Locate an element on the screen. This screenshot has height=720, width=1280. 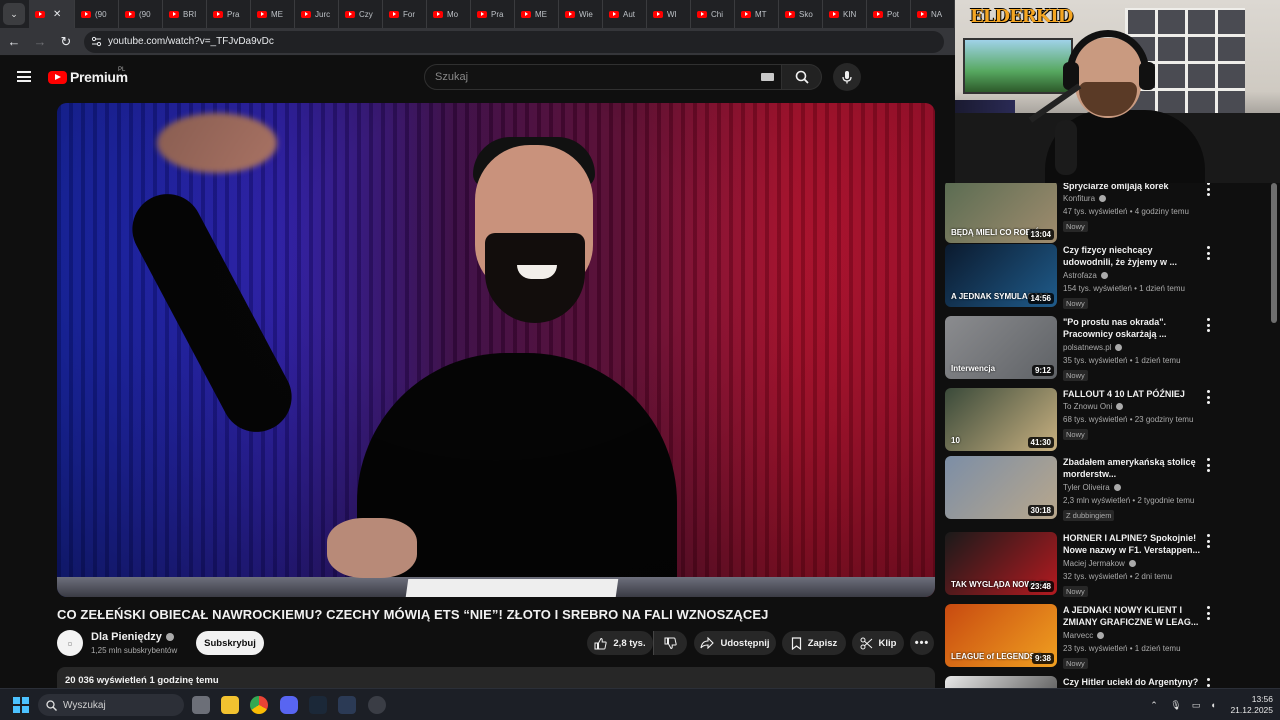
browser-tab: Czy is located at coordinates (361, 14).